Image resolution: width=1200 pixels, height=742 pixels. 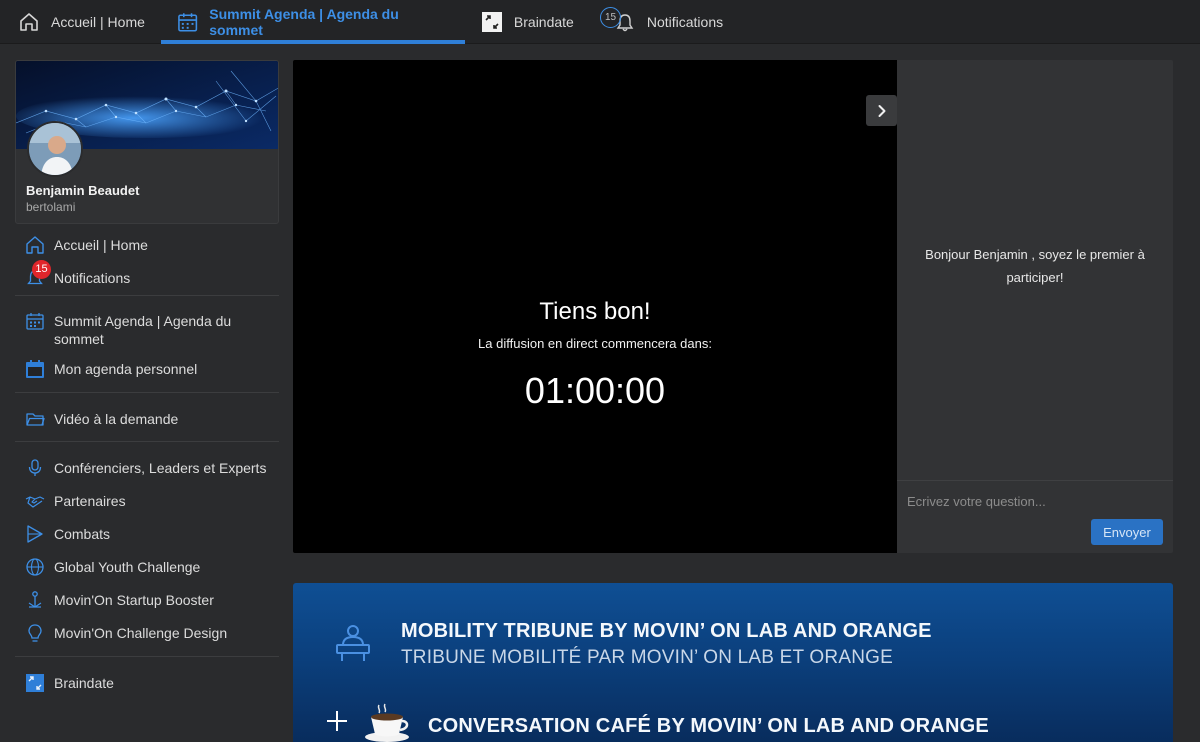 What do you see at coordinates (337, 721) in the screenshot?
I see `plus-icon` at bounding box center [337, 721].